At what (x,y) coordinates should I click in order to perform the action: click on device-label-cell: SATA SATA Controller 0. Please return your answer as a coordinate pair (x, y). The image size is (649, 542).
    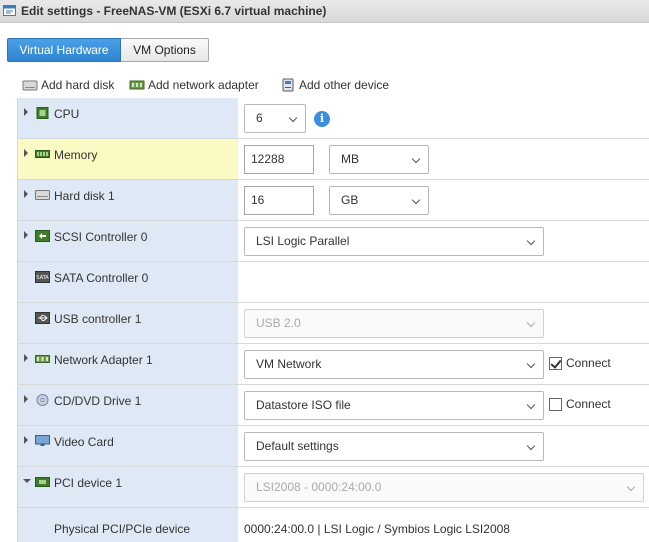
    Looking at the image, I should click on (127, 282).